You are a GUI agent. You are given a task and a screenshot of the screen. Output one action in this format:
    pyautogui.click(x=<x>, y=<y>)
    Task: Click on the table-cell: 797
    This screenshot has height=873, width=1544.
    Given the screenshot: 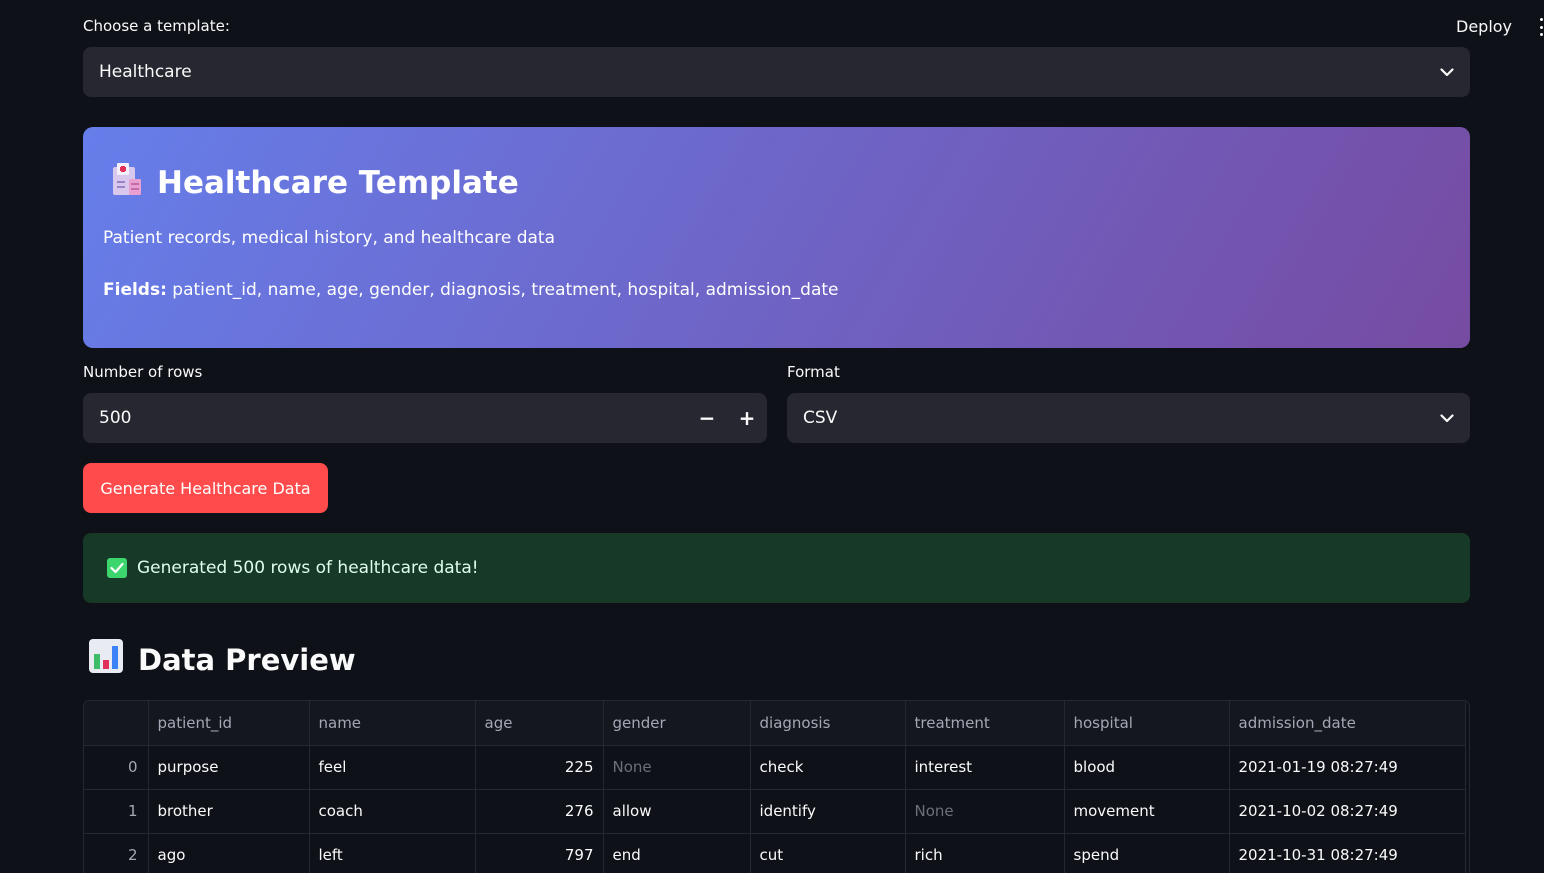 What is the action you would take?
    pyautogui.click(x=539, y=853)
    